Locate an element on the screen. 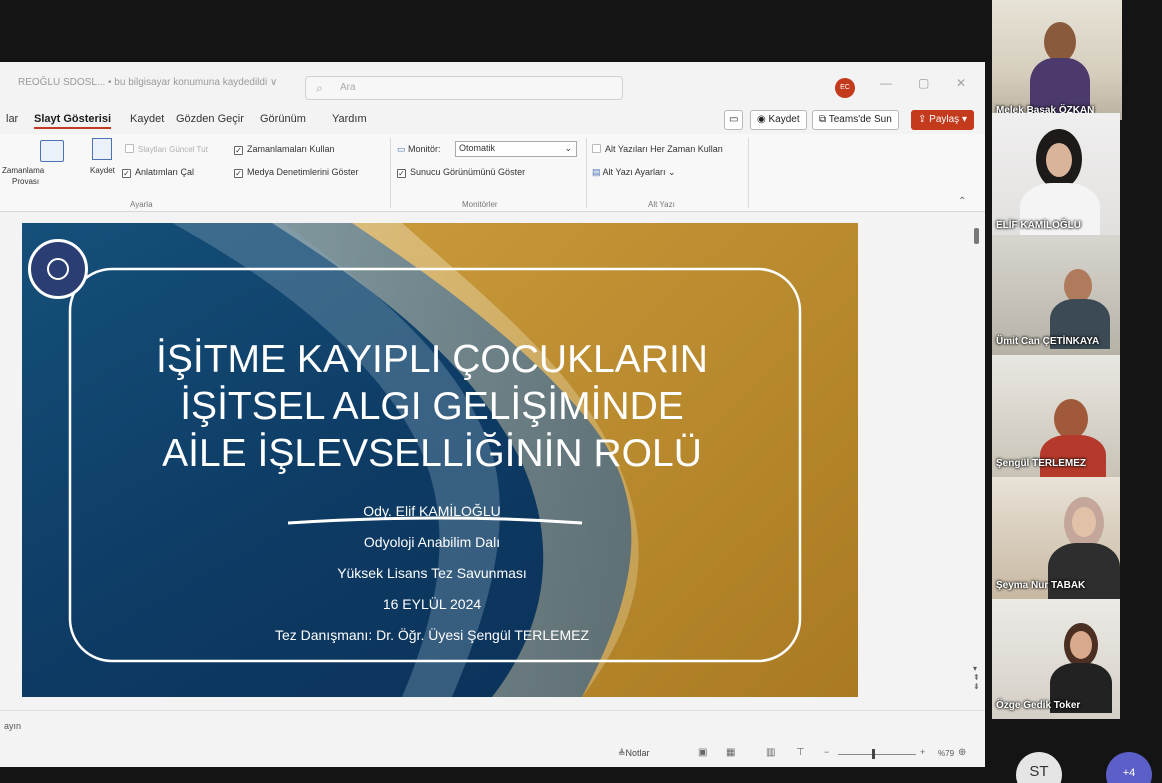 This screenshot has width=1162, height=783. participant-tile: ELİF KAMİLOĞLU is located at coordinates (1056, 174).